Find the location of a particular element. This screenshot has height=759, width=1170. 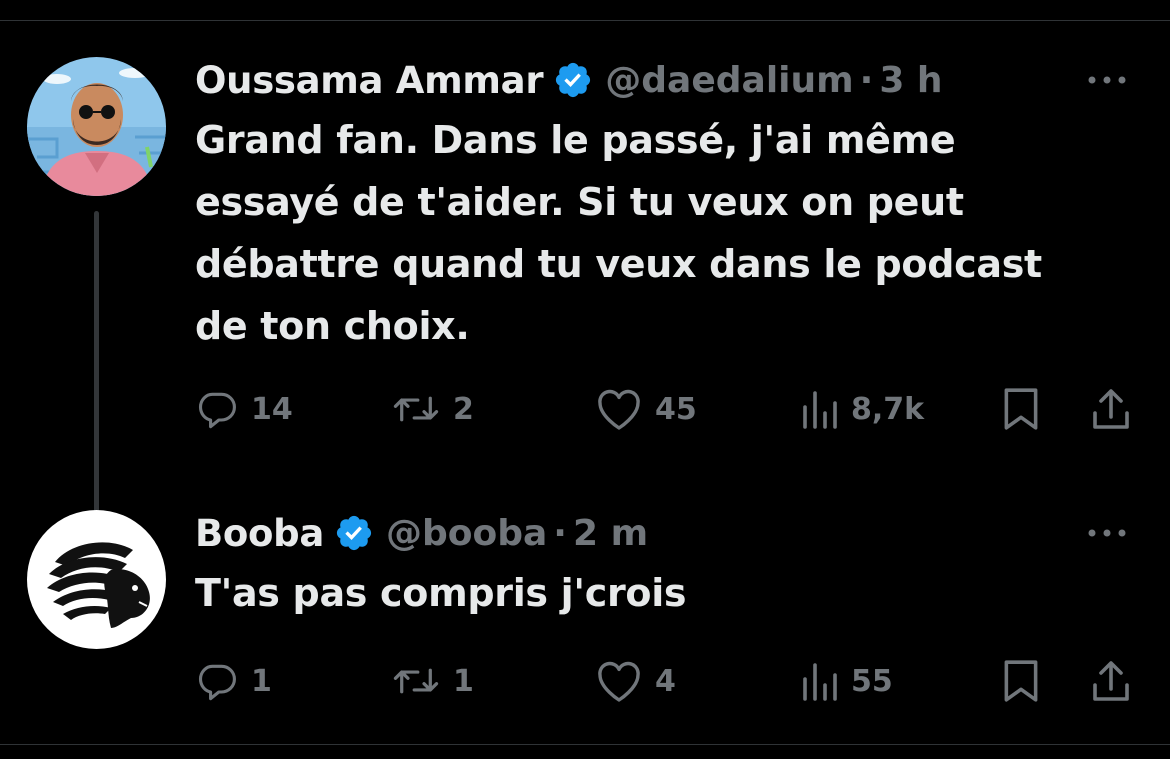

reply-button: 14 is located at coordinates (244, 409).